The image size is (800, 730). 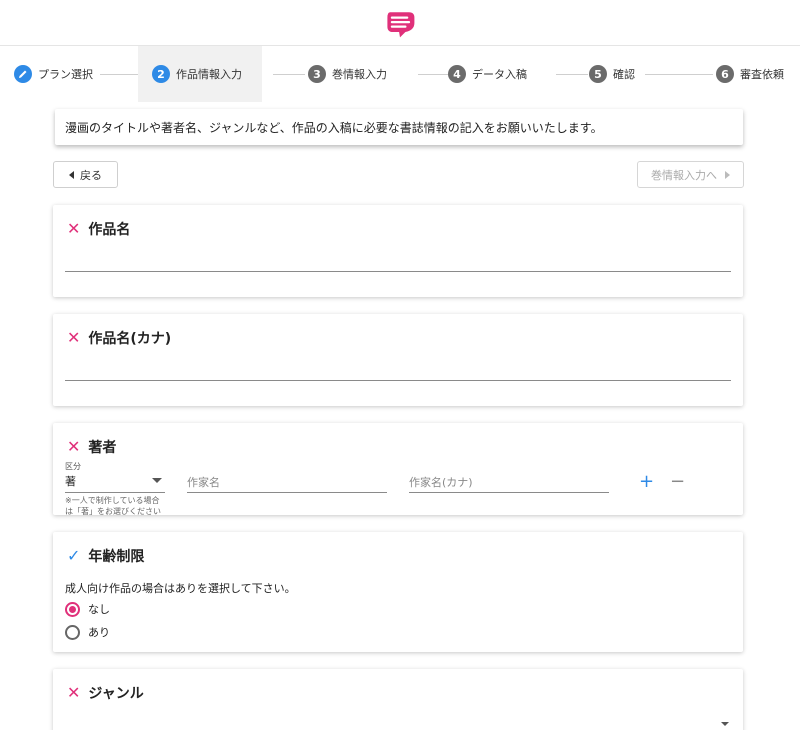 I want to click on age-limit-heading: ✓ 年齢制限, so click(x=105, y=556).